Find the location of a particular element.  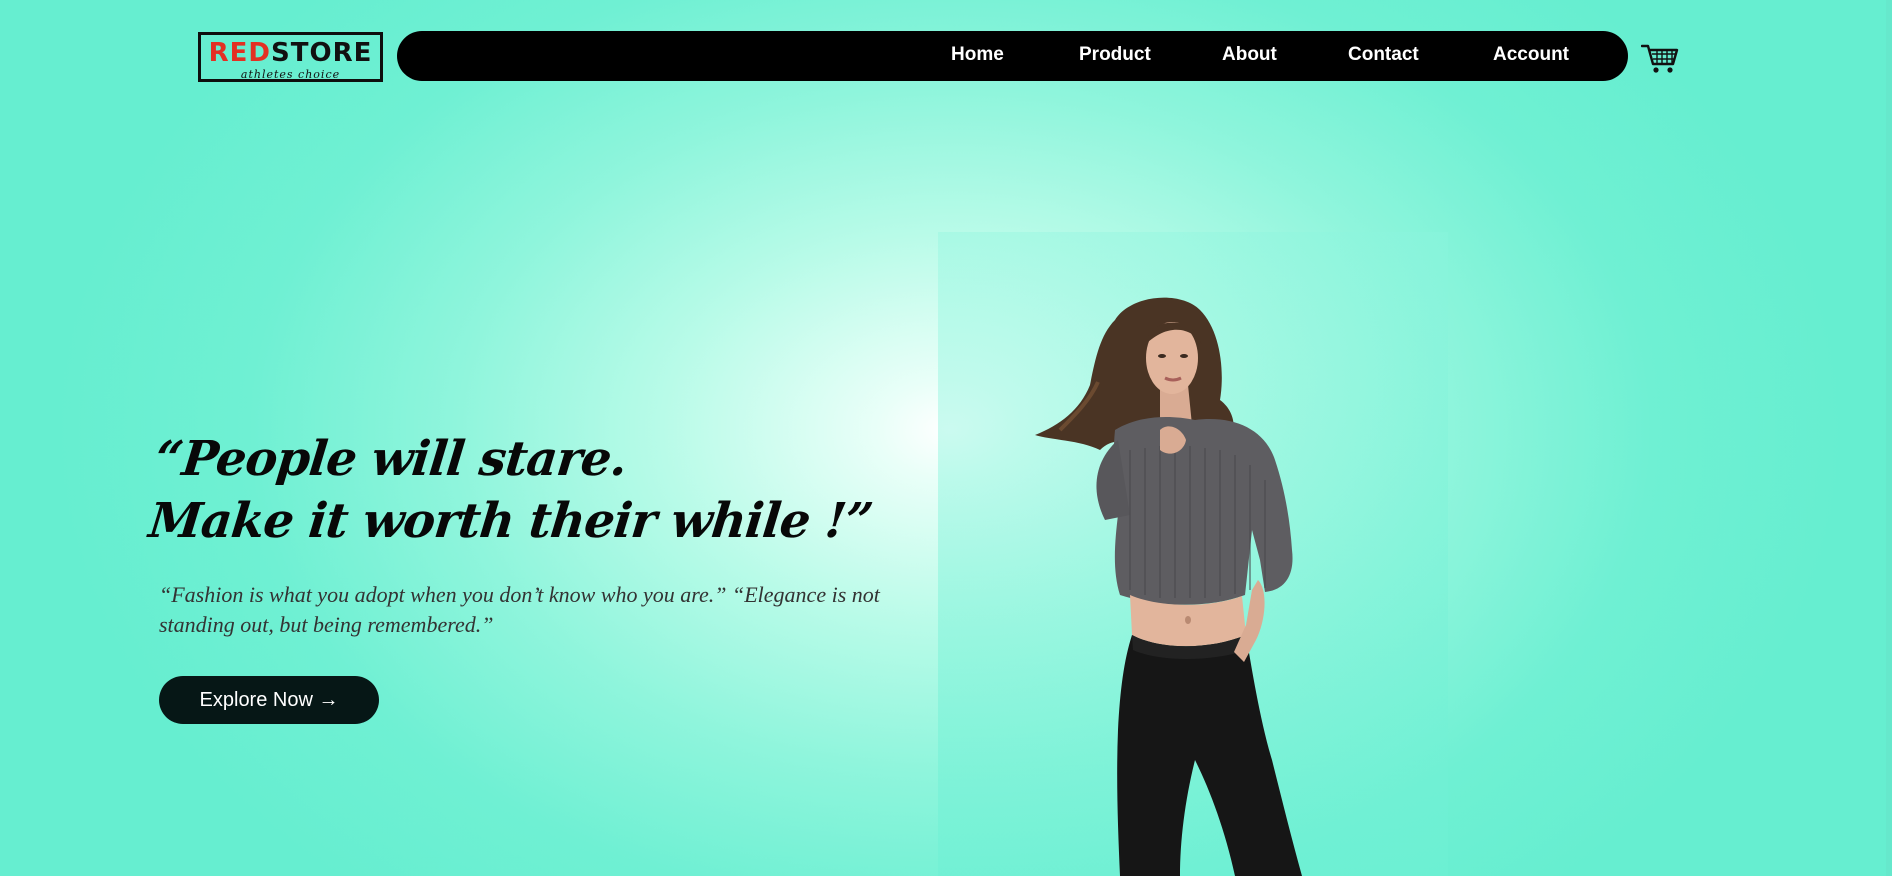

scrollbar-track is located at coordinates (1889, 438).